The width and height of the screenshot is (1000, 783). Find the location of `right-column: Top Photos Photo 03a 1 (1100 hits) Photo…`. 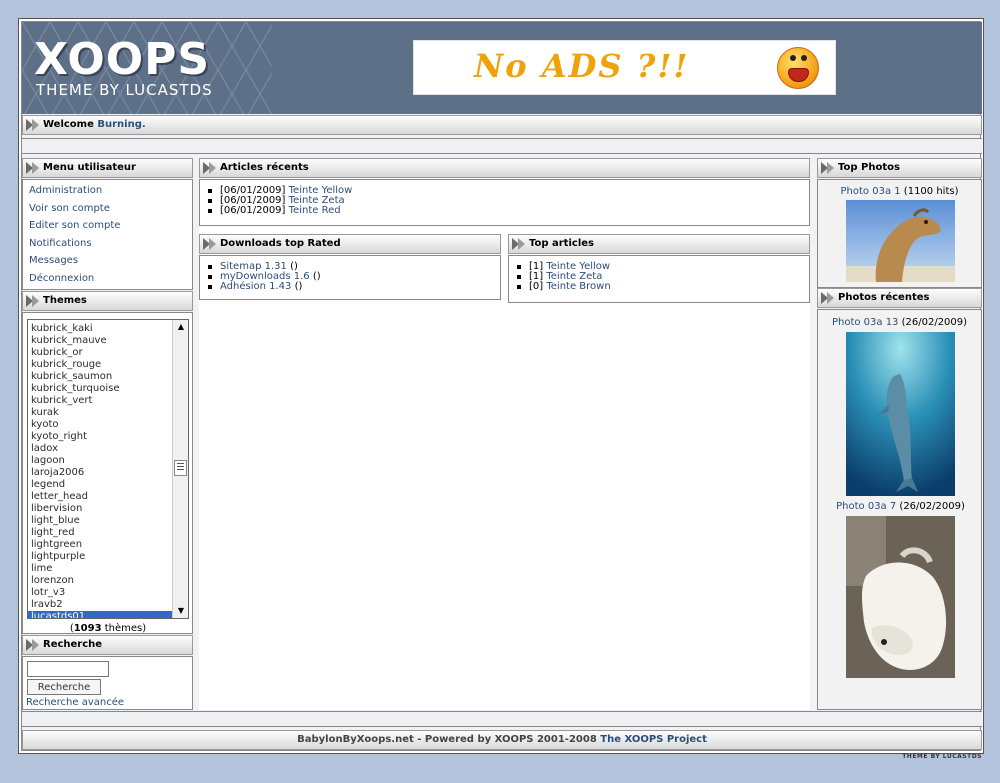

right-column: Top Photos Photo 03a 1 (1100 hits) Photo… is located at coordinates (899, 434).